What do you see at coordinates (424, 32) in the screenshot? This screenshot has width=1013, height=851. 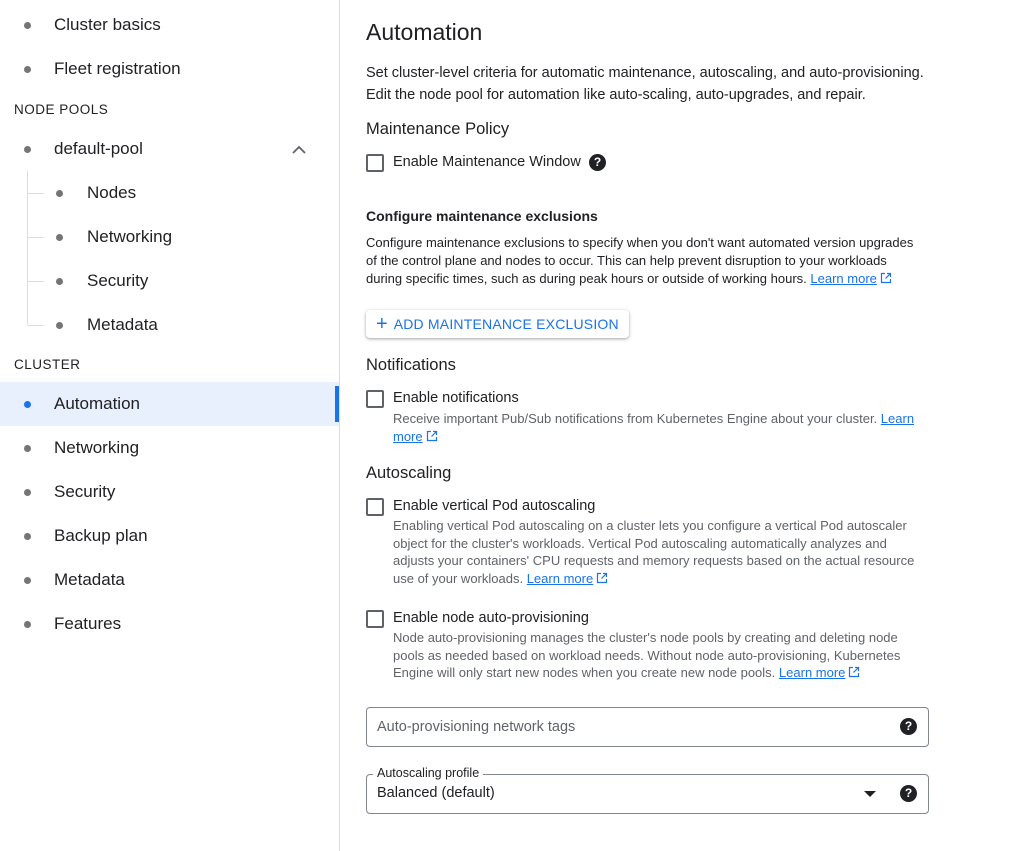 I see `page-title: Automation` at bounding box center [424, 32].